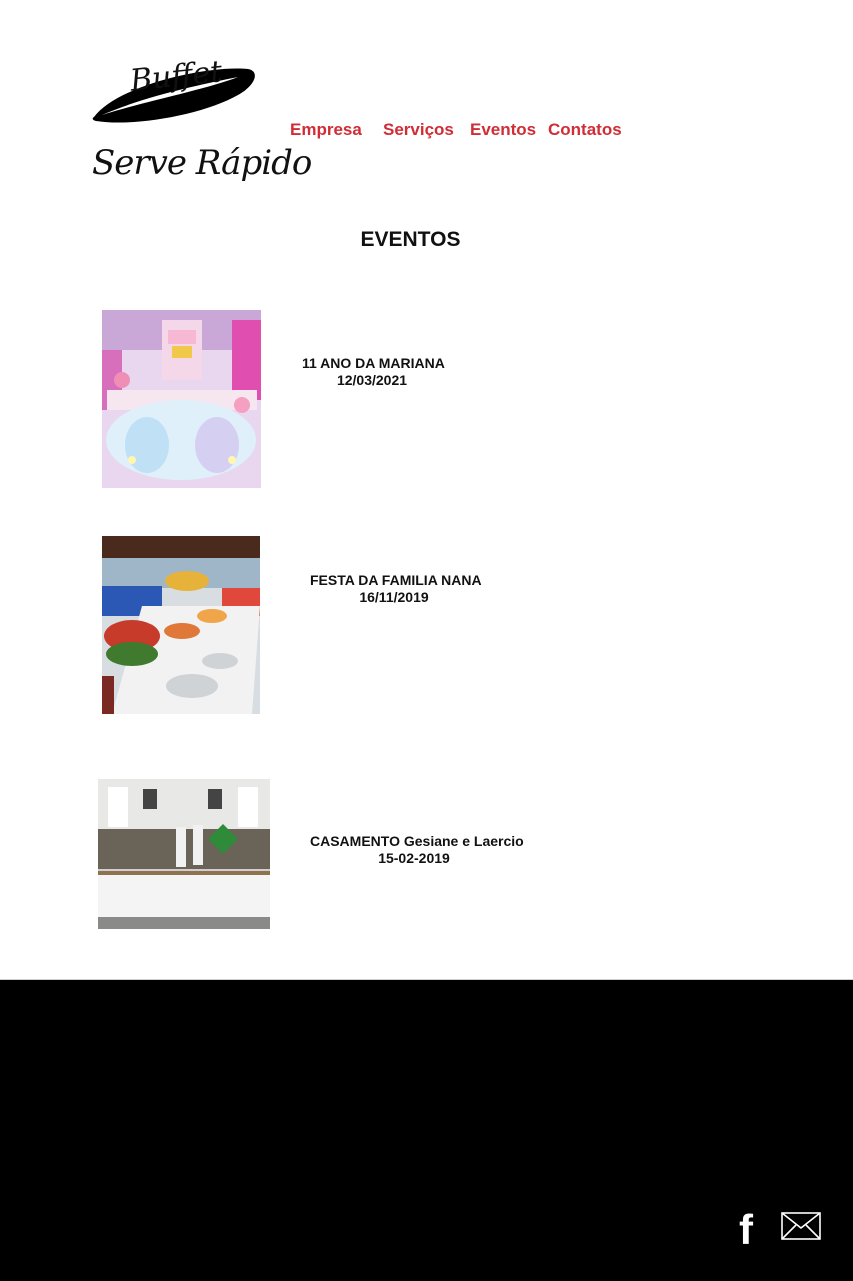 Image resolution: width=853 pixels, height=1281 pixels. I want to click on nav-link-empresa: Empresa, so click(326, 130).